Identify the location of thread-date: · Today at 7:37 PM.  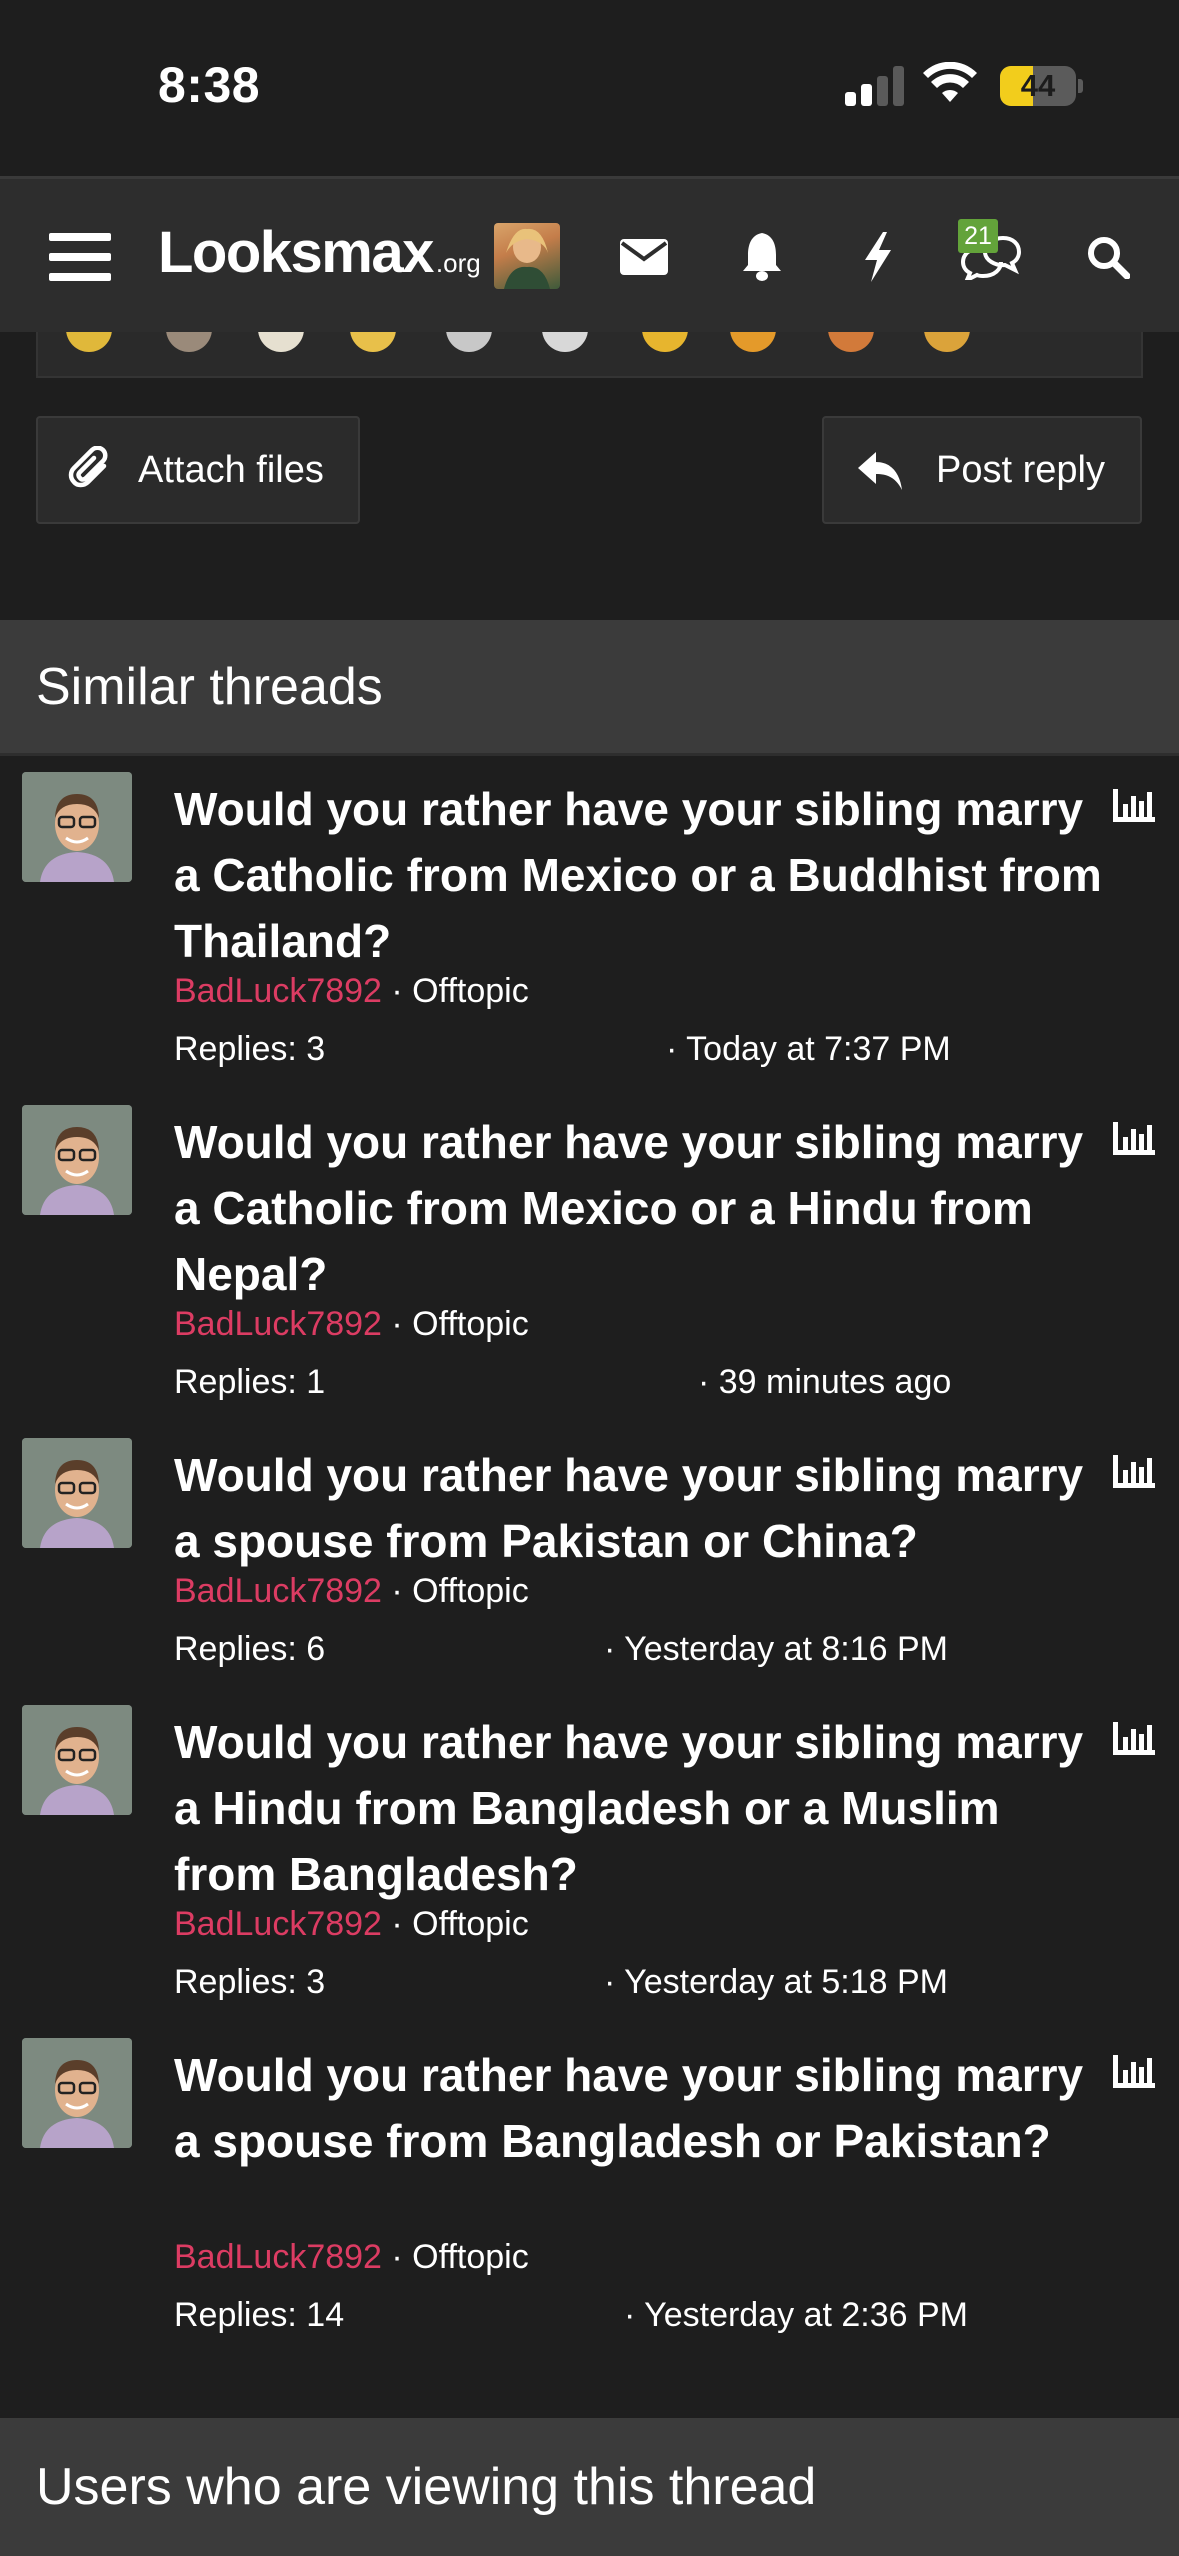
(808, 1049).